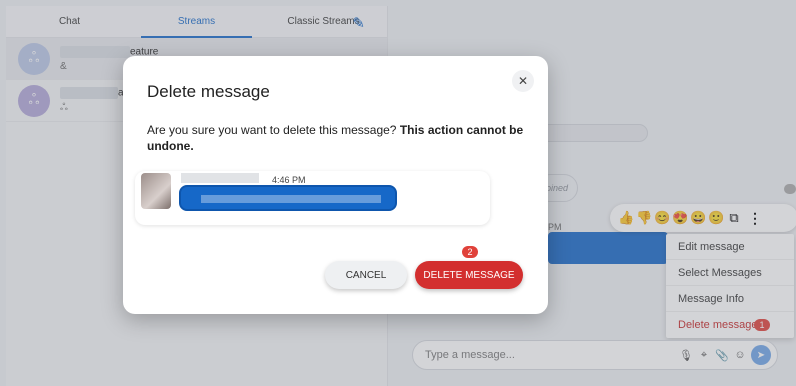 The image size is (796, 386). Describe the element at coordinates (366, 275) in the screenshot. I see `cancel-button: CANCEL` at that location.